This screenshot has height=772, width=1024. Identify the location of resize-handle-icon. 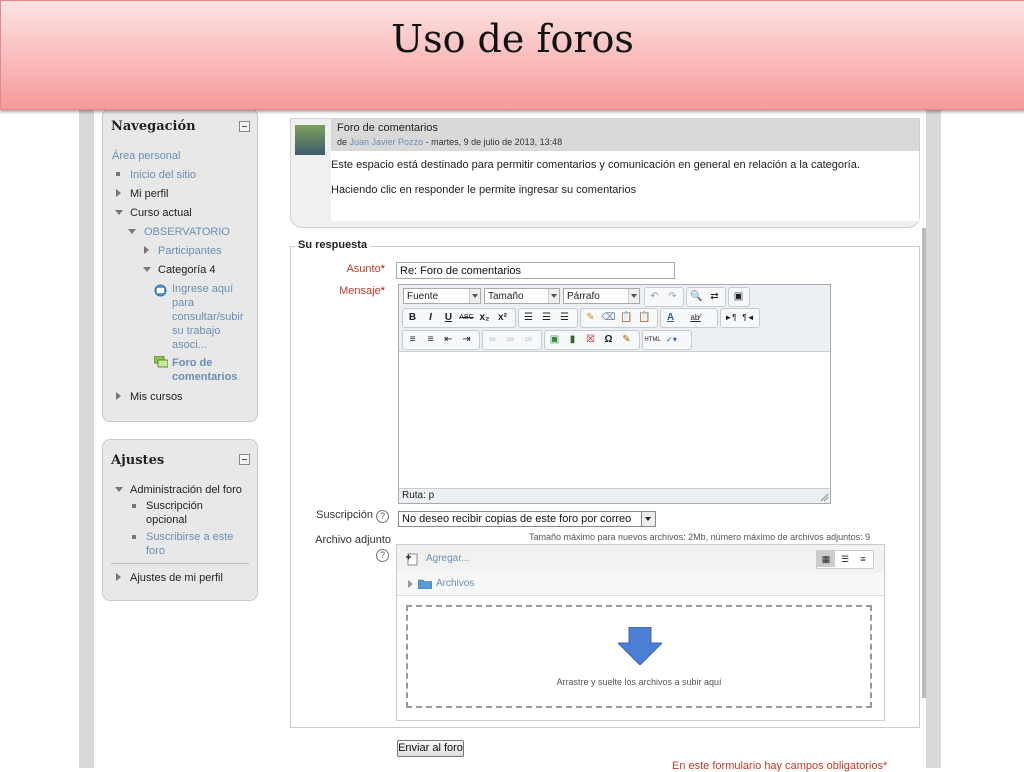
(824, 497).